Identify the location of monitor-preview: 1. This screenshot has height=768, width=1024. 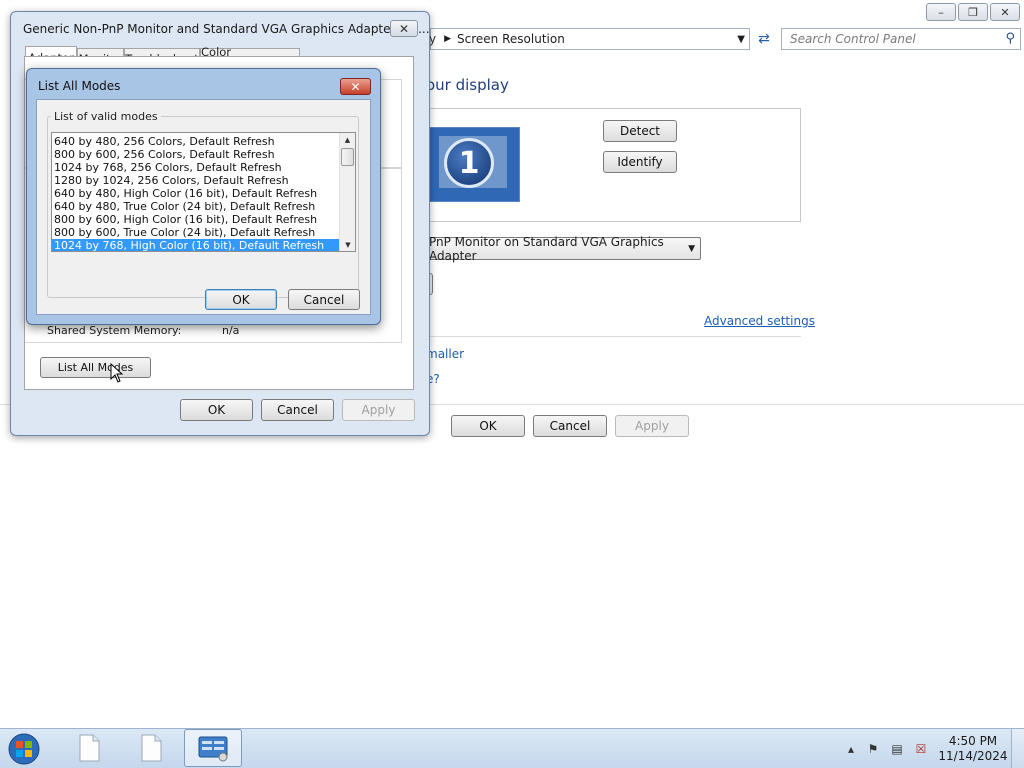
(474, 164).